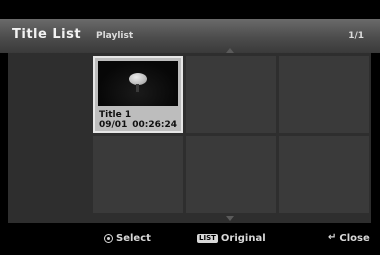 The width and height of the screenshot is (380, 255). I want to click on return-arrow-icon: ↵, so click(332, 237).